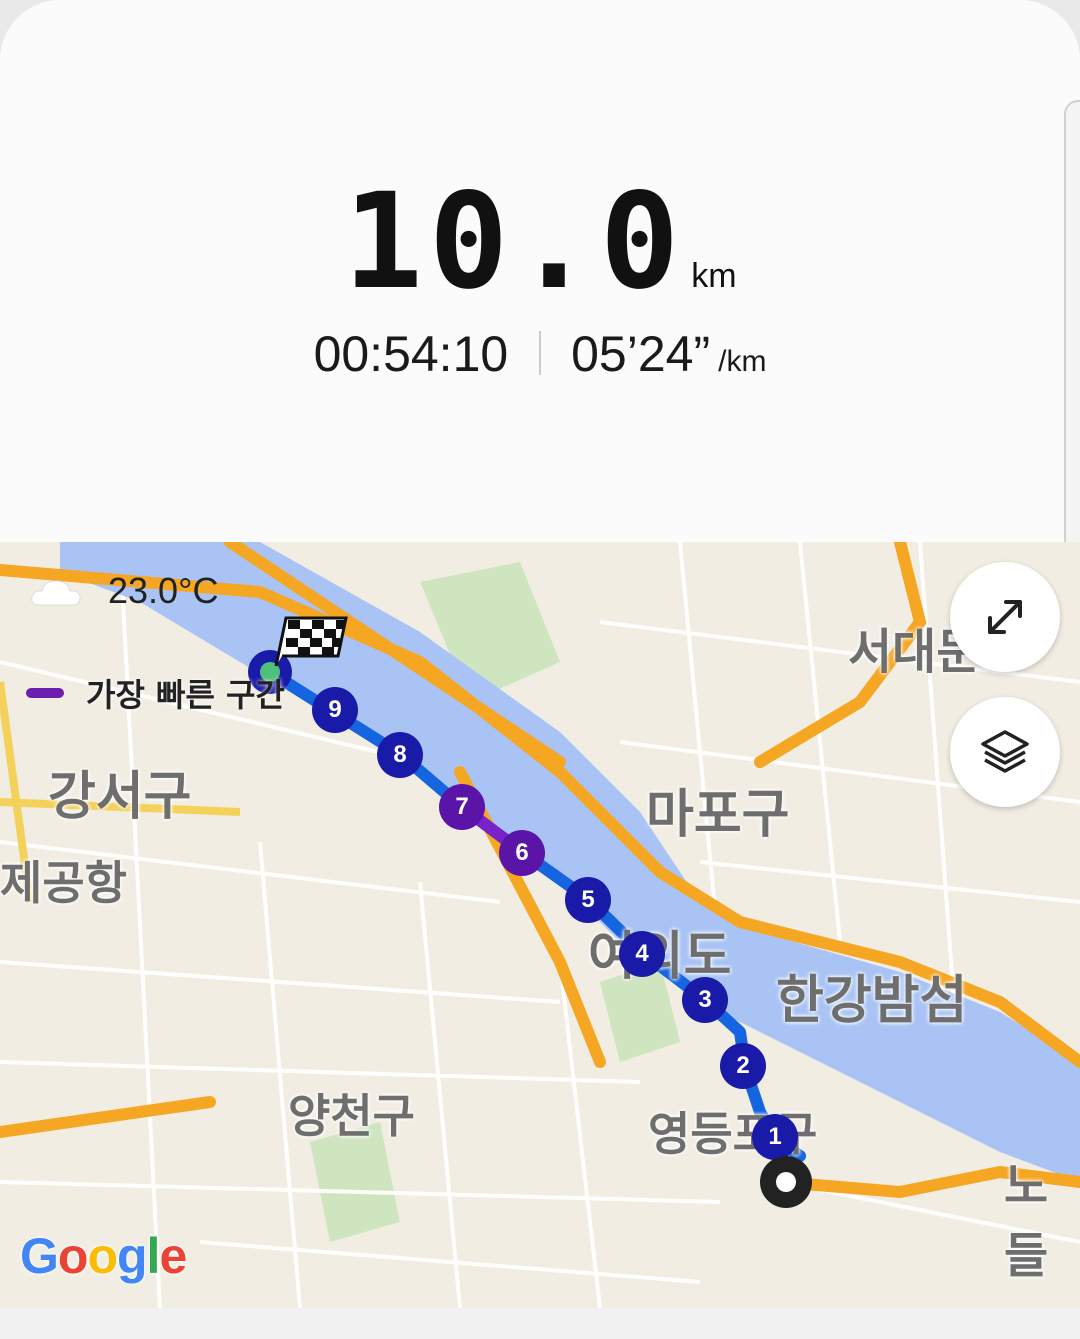 This screenshot has width=1080, height=1339. Describe the element at coordinates (742, 361) in the screenshot. I see `pace-unit: /km` at that location.